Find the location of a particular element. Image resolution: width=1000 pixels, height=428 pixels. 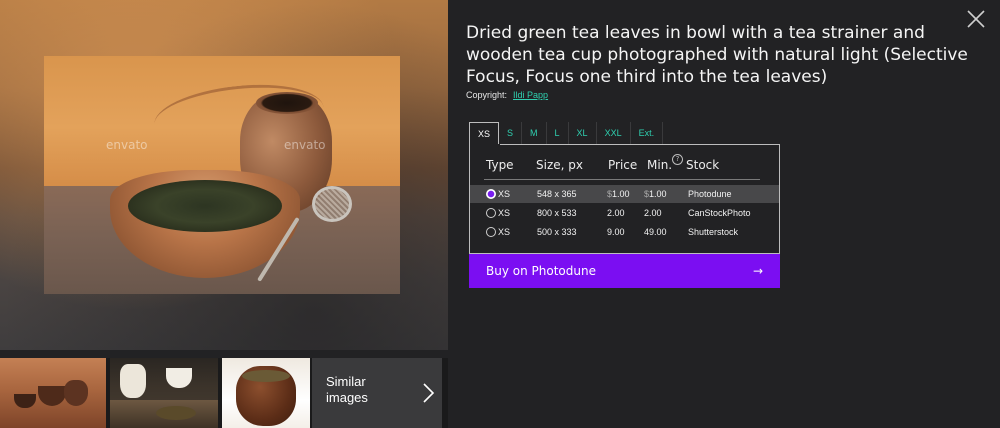

chevron-right-icon is located at coordinates (429, 393).